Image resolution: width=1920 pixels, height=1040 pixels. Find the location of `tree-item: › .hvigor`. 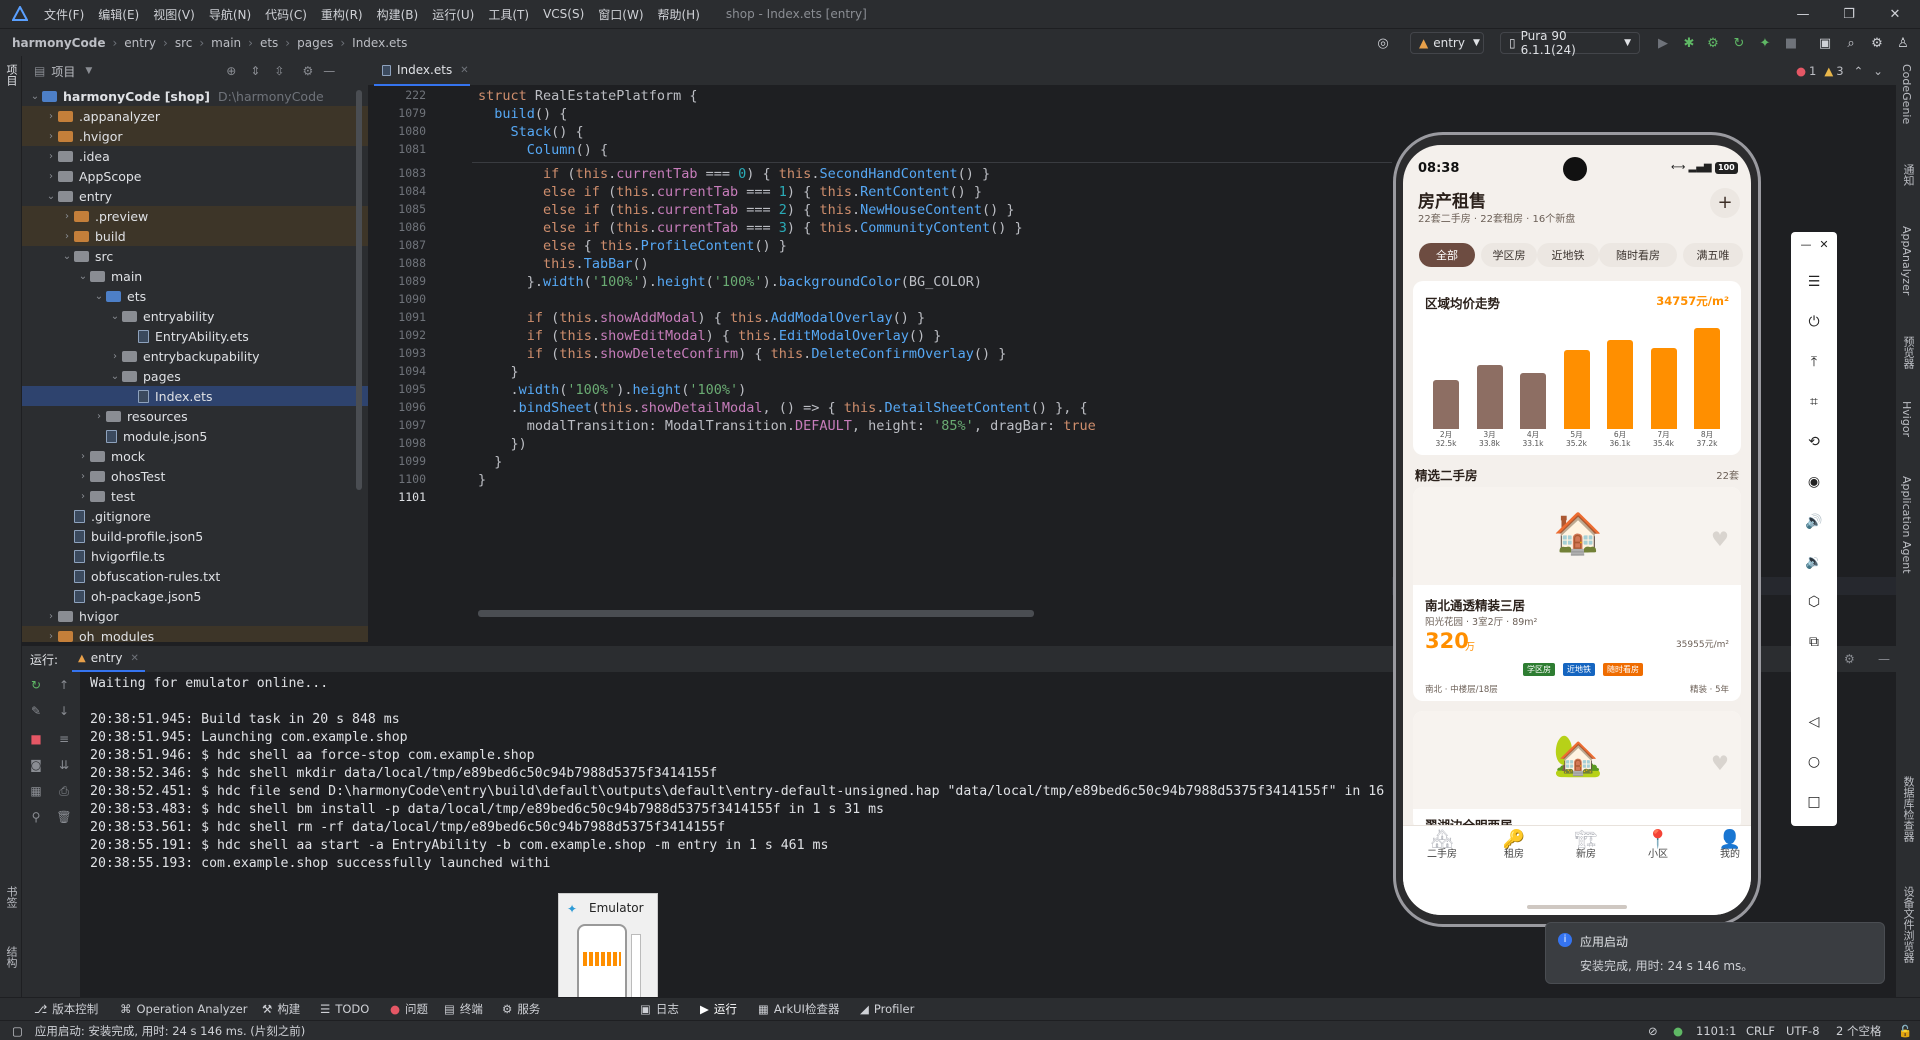

tree-item: › .hvigor is located at coordinates (195, 136).